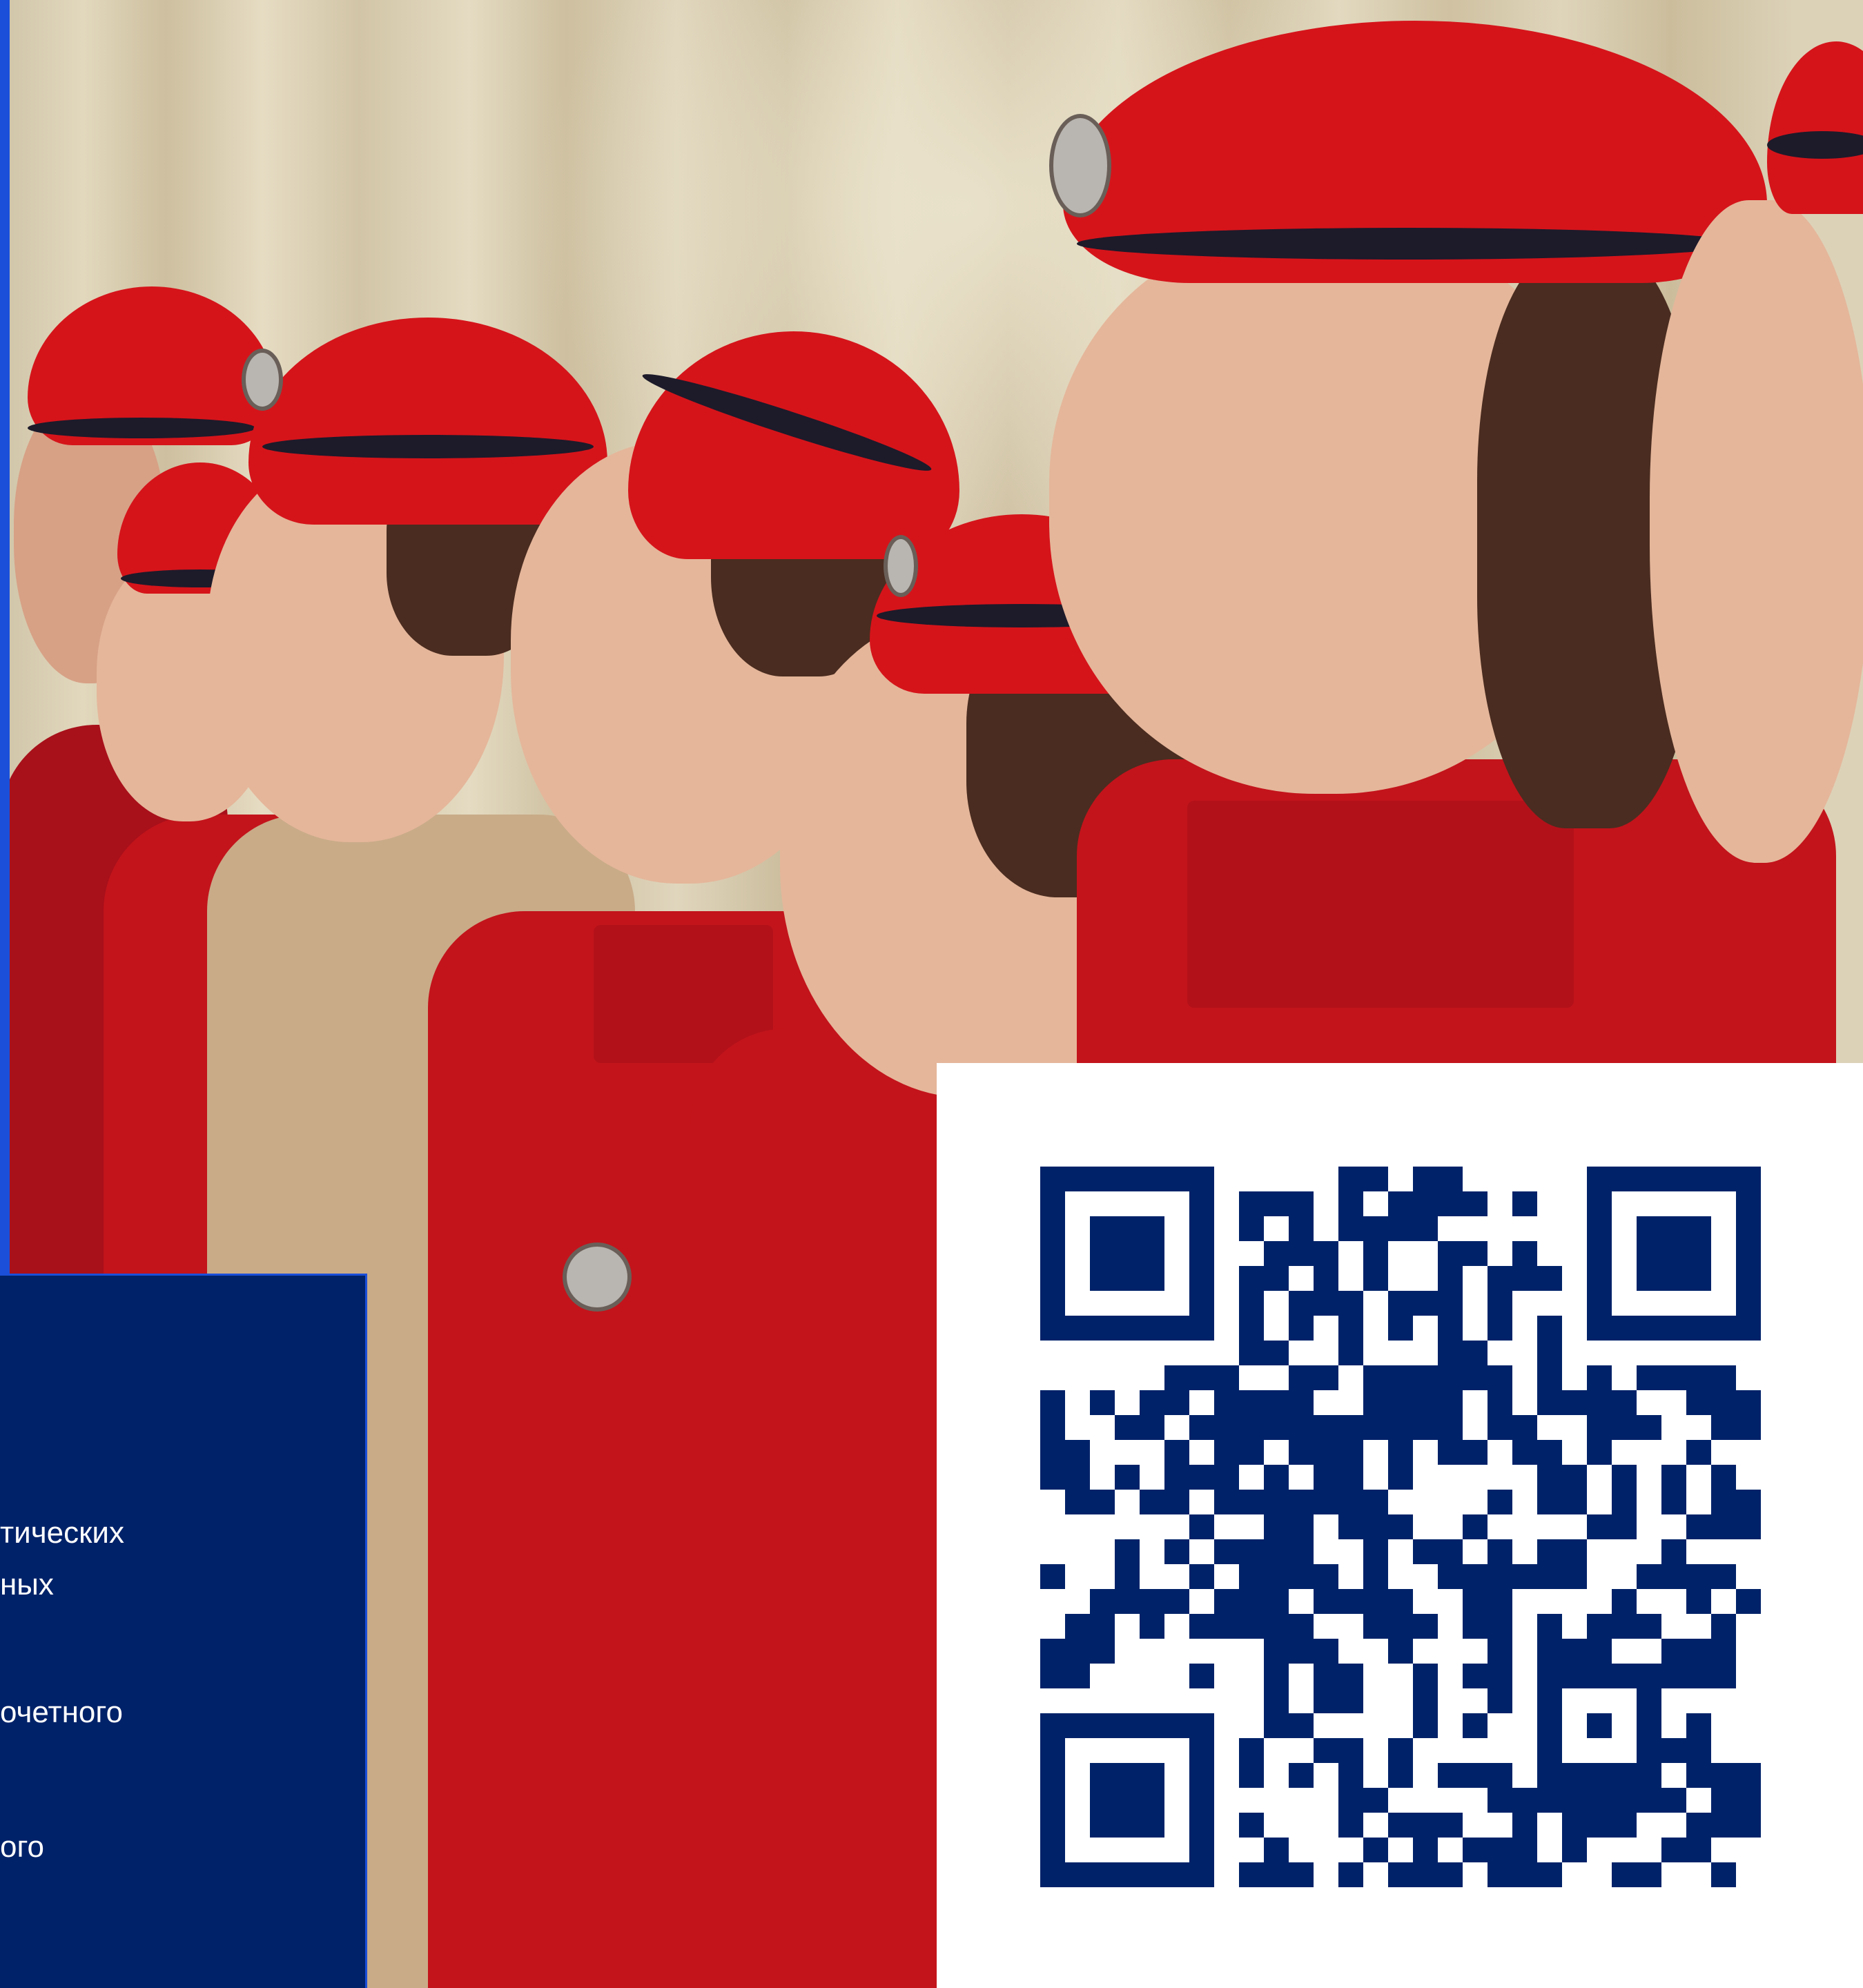 This screenshot has width=1863, height=1988. Describe the element at coordinates (1408, 244) in the screenshot. I see `cadet-6-beret-band` at that location.